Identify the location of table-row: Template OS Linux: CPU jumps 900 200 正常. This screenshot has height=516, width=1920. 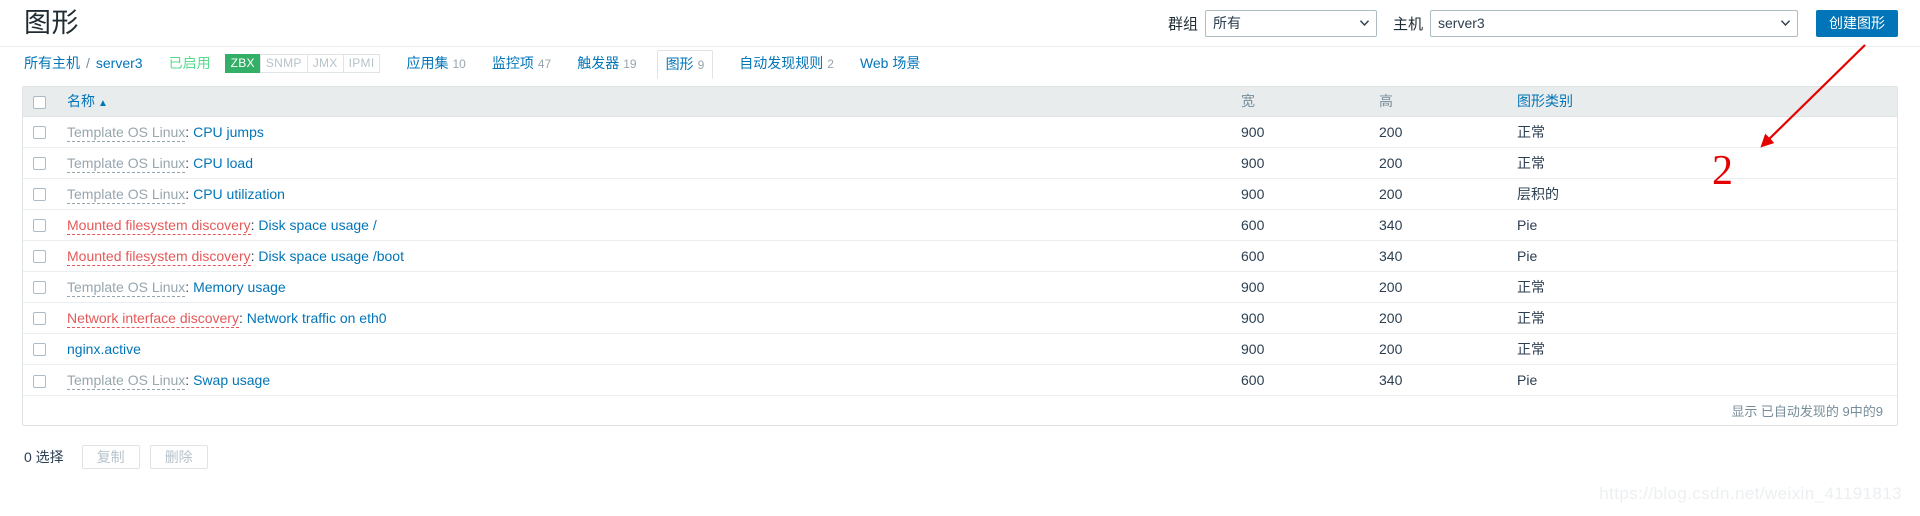
(960, 132).